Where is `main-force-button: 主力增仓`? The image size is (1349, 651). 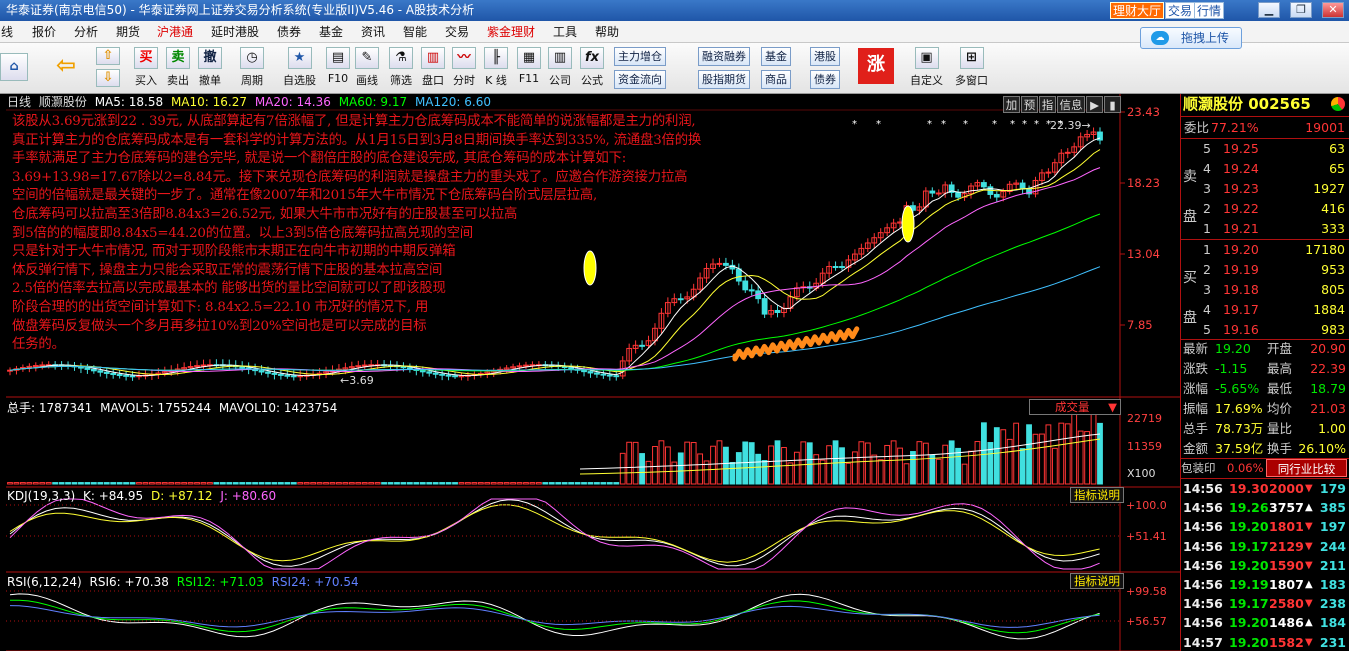
main-force-button: 主力增仓 is located at coordinates (640, 56).